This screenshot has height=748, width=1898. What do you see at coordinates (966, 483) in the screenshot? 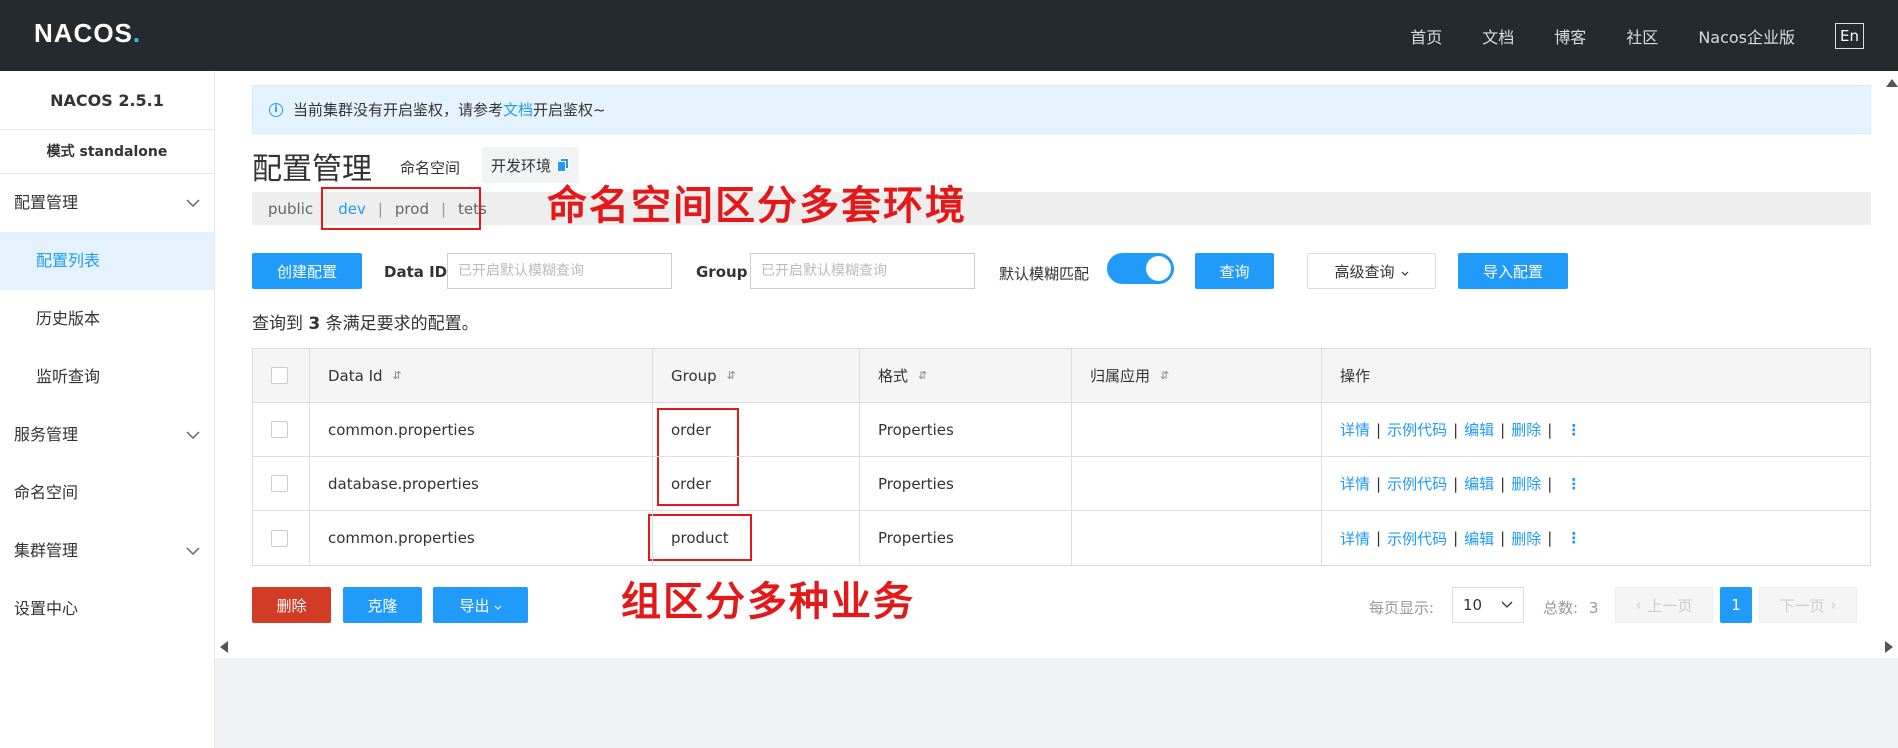
I see `cell-format: Properties` at bounding box center [966, 483].